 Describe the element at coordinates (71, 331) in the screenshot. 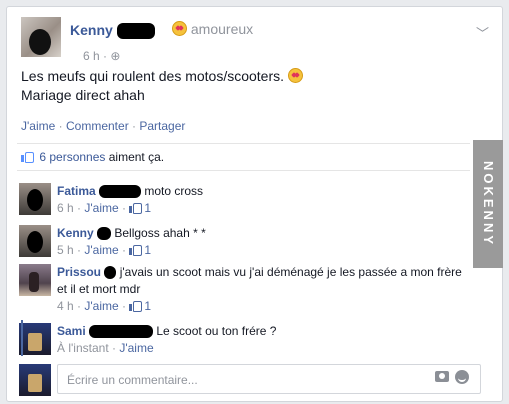

I see `commenter-name: Sami` at that location.